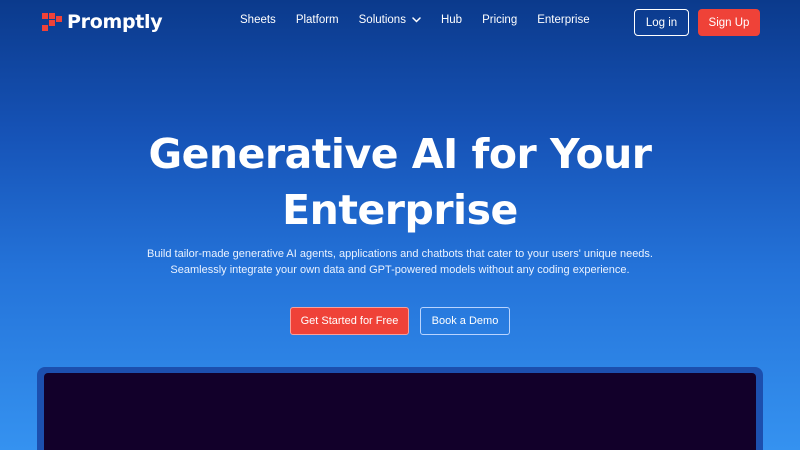  I want to click on promptly-logo-icon, so click(52, 22).